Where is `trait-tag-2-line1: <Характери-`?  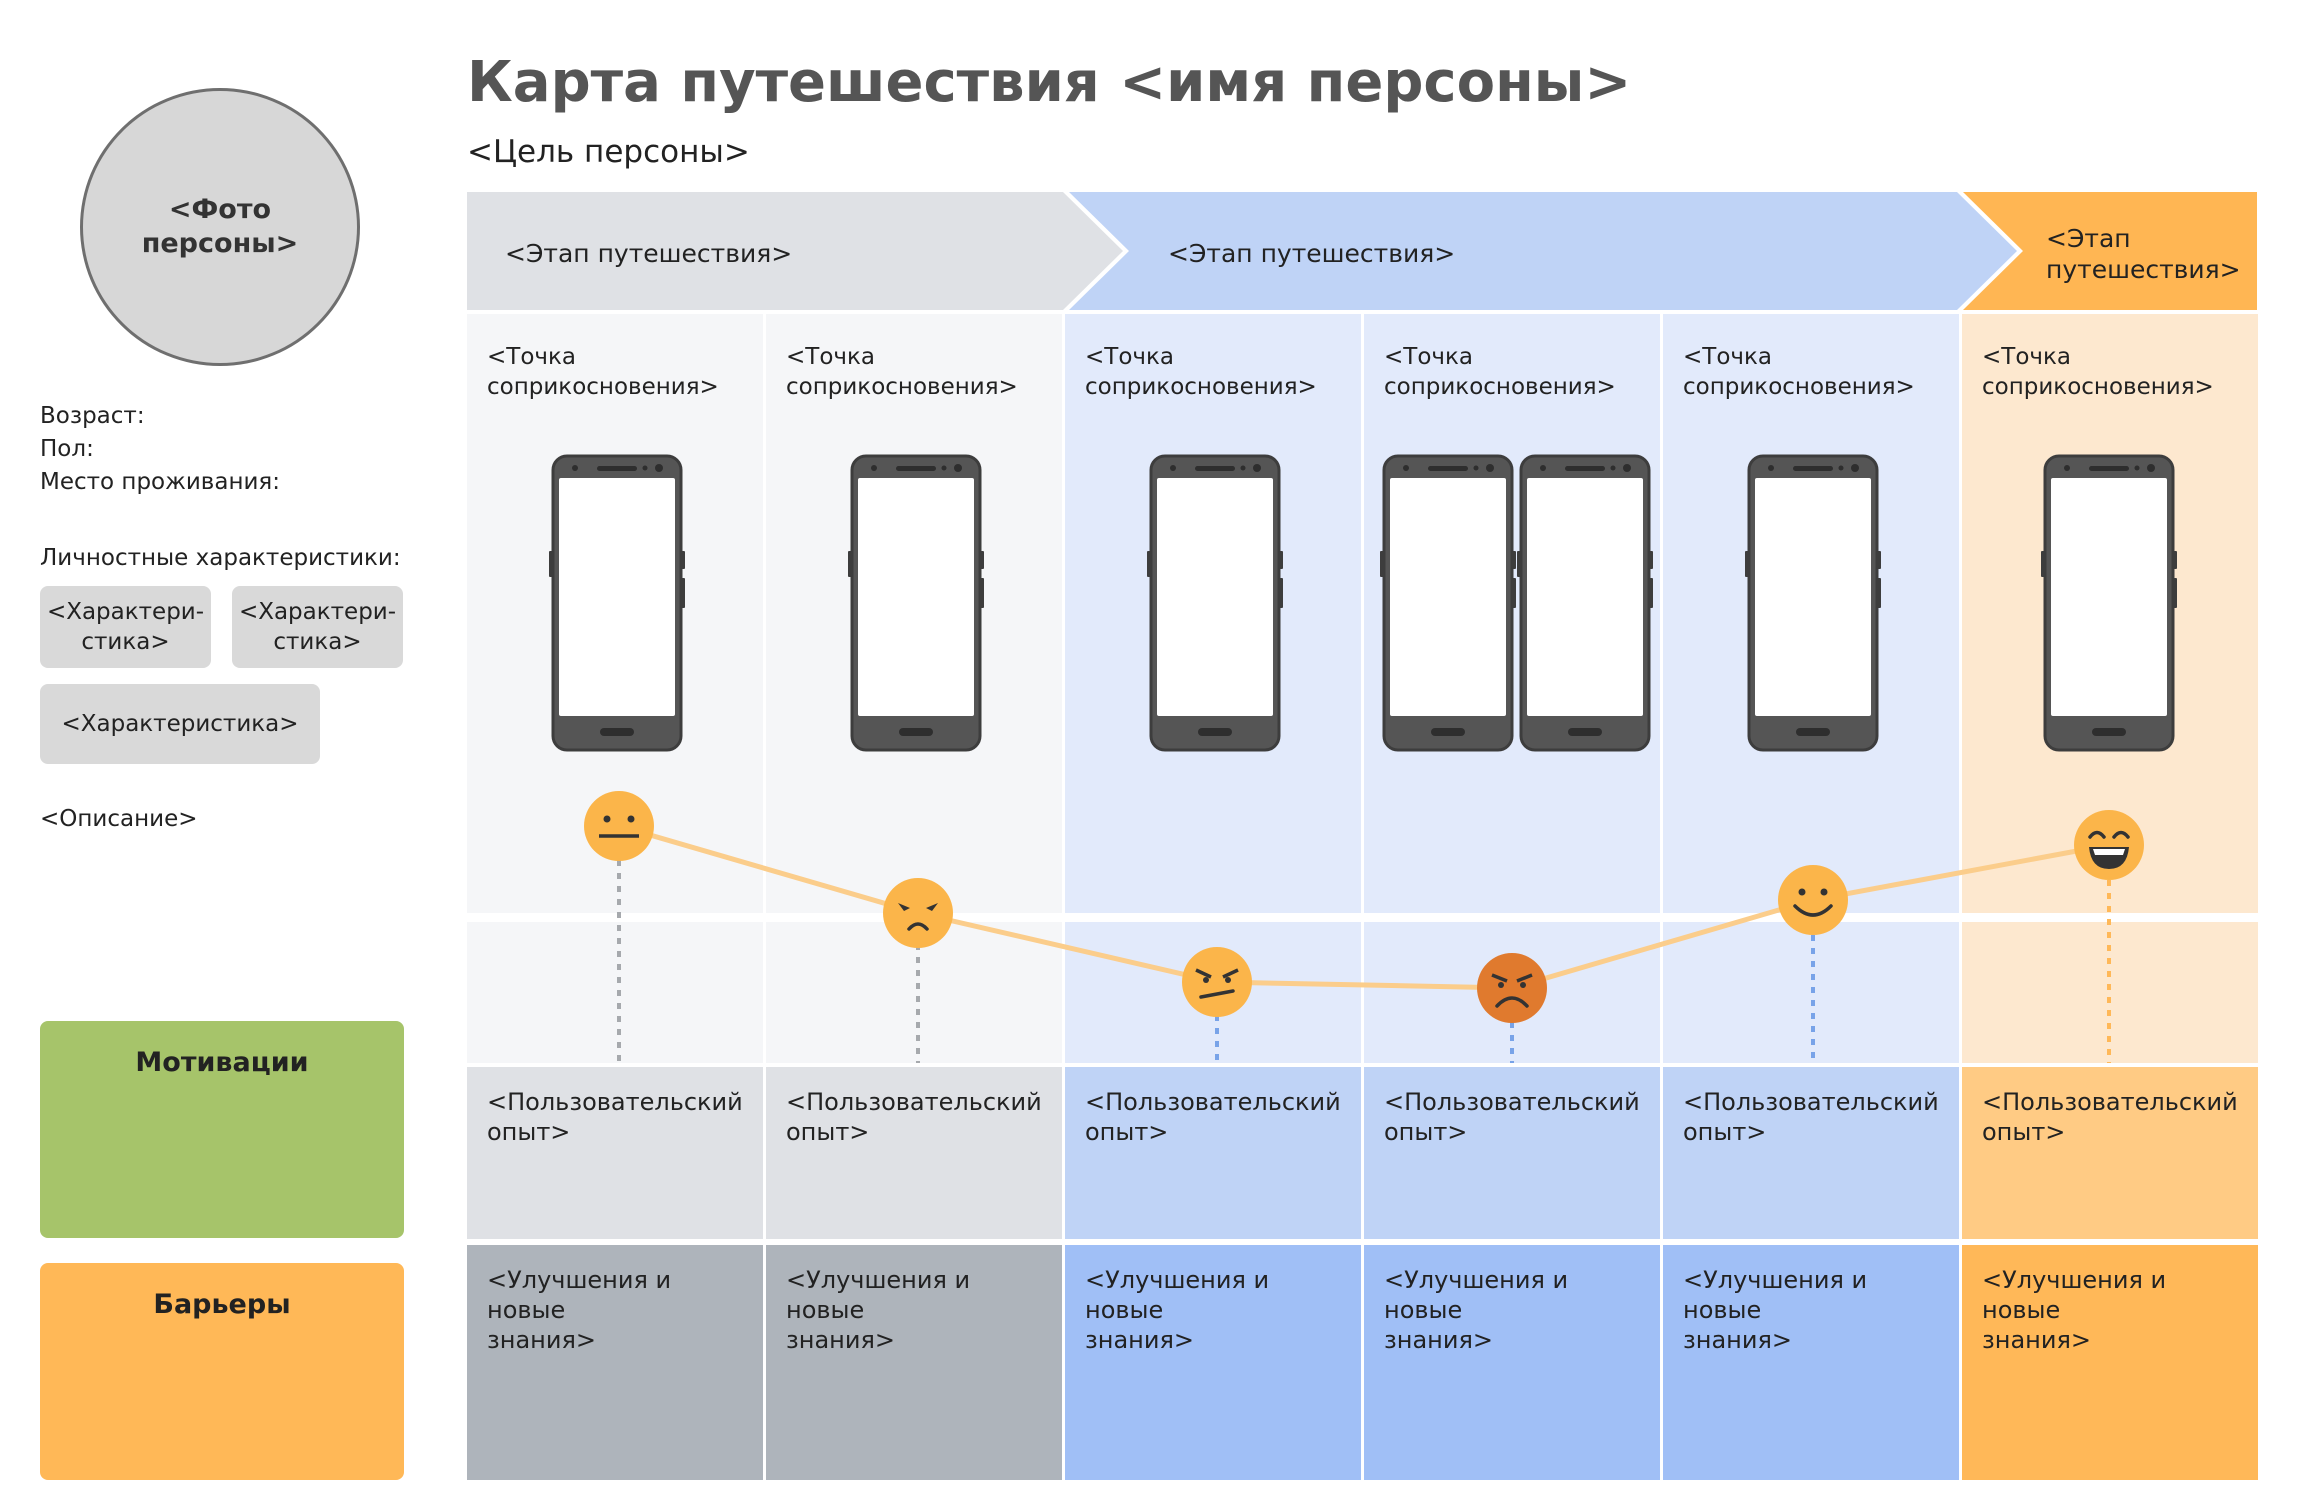
trait-tag-2-line1: <Характери- is located at coordinates (317, 612).